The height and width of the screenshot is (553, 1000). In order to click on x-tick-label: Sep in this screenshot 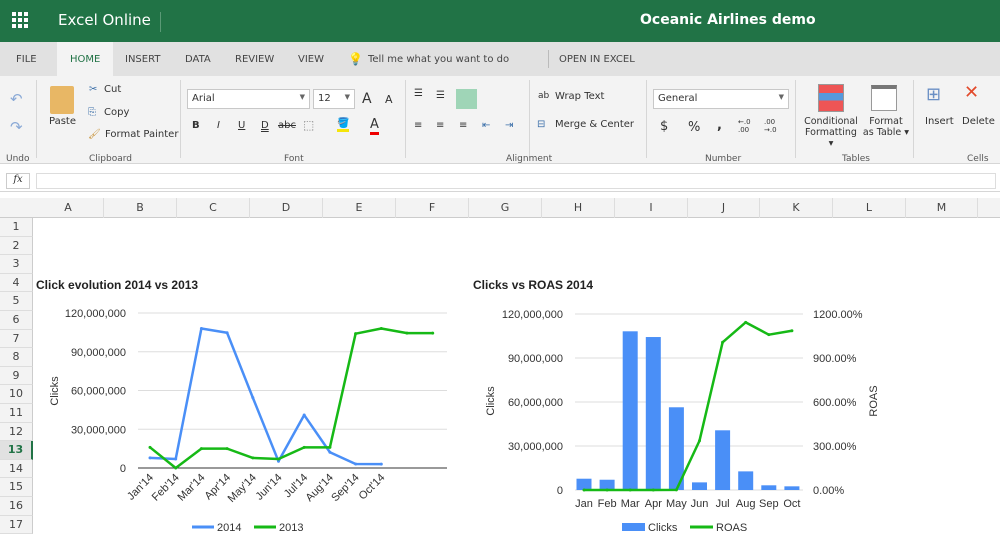, I will do `click(769, 504)`.